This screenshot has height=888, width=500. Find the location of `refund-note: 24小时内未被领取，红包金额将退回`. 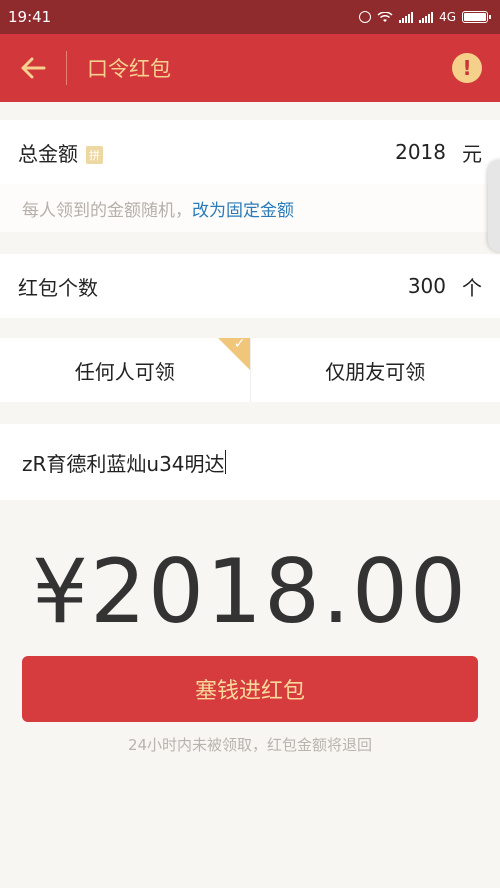

refund-note: 24小时内未被领取，红包金额将退回 is located at coordinates (250, 745).